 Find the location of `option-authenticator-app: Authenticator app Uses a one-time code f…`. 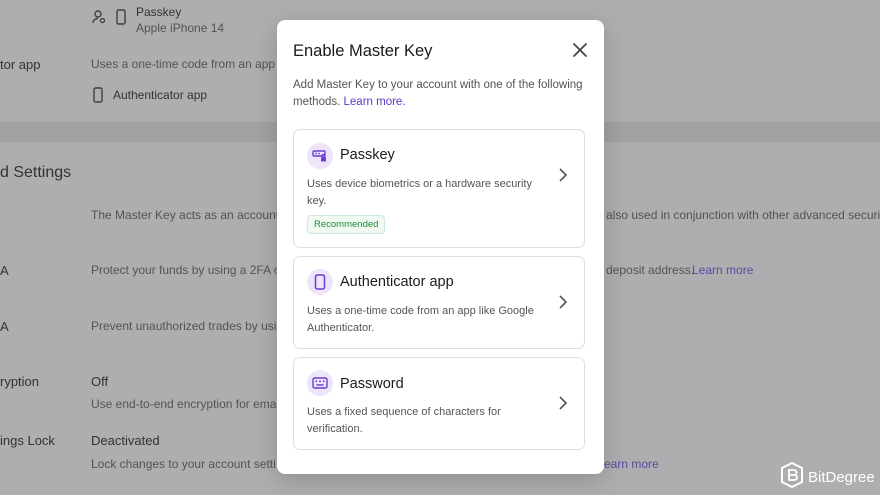

option-authenticator-app: Authenticator app Uses a one-time code f… is located at coordinates (439, 302).